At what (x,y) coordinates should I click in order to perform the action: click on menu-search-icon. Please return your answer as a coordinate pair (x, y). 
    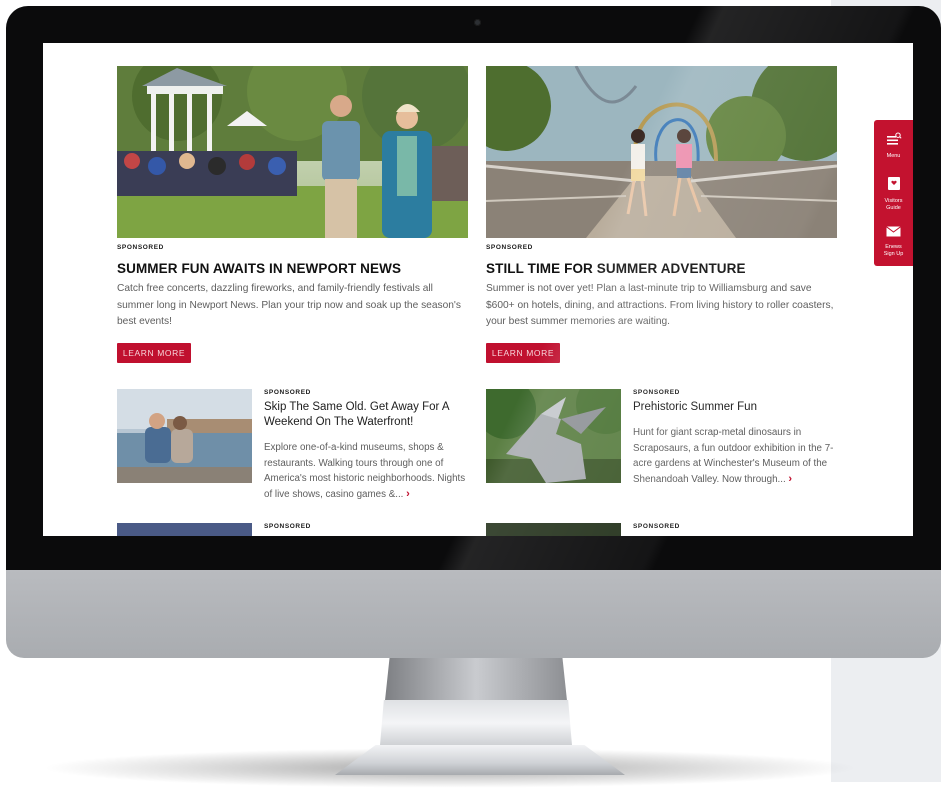
    Looking at the image, I should click on (894, 141).